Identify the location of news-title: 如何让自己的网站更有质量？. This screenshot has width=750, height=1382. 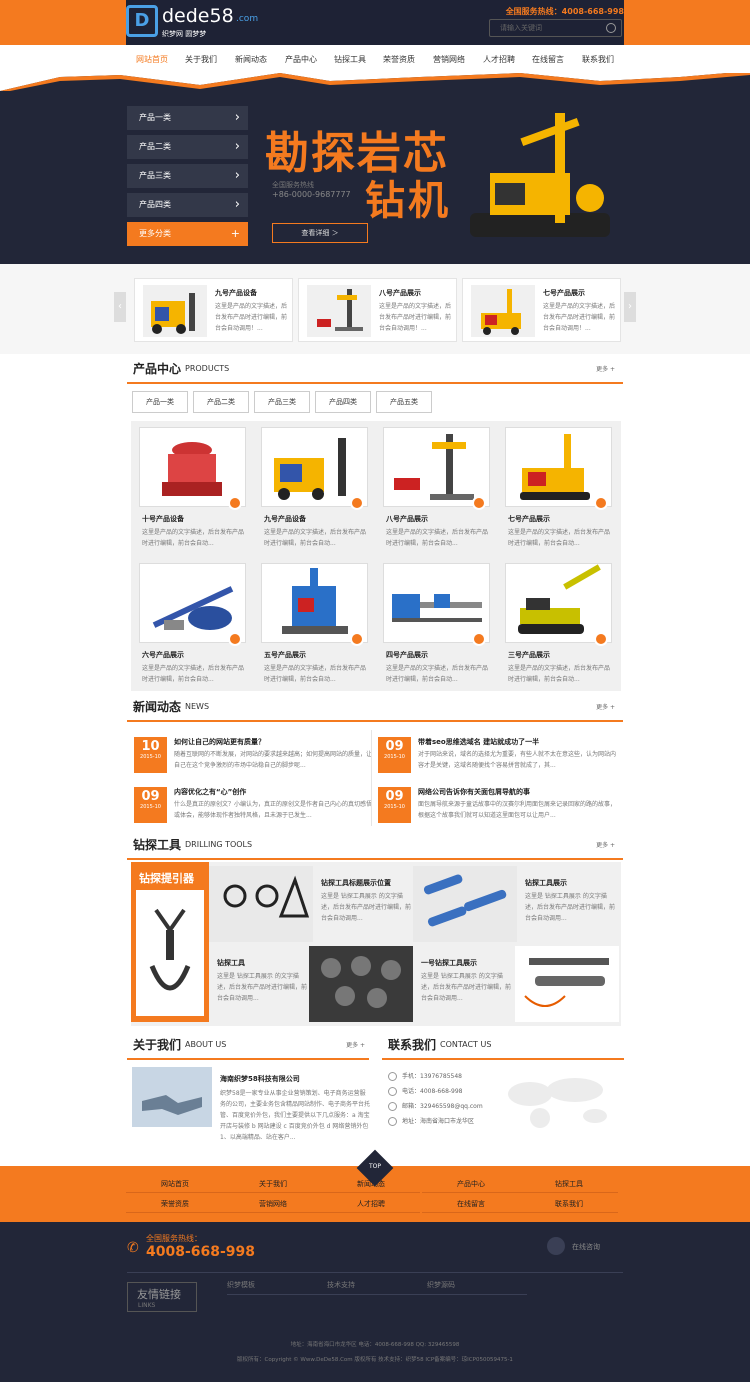
(219, 742).